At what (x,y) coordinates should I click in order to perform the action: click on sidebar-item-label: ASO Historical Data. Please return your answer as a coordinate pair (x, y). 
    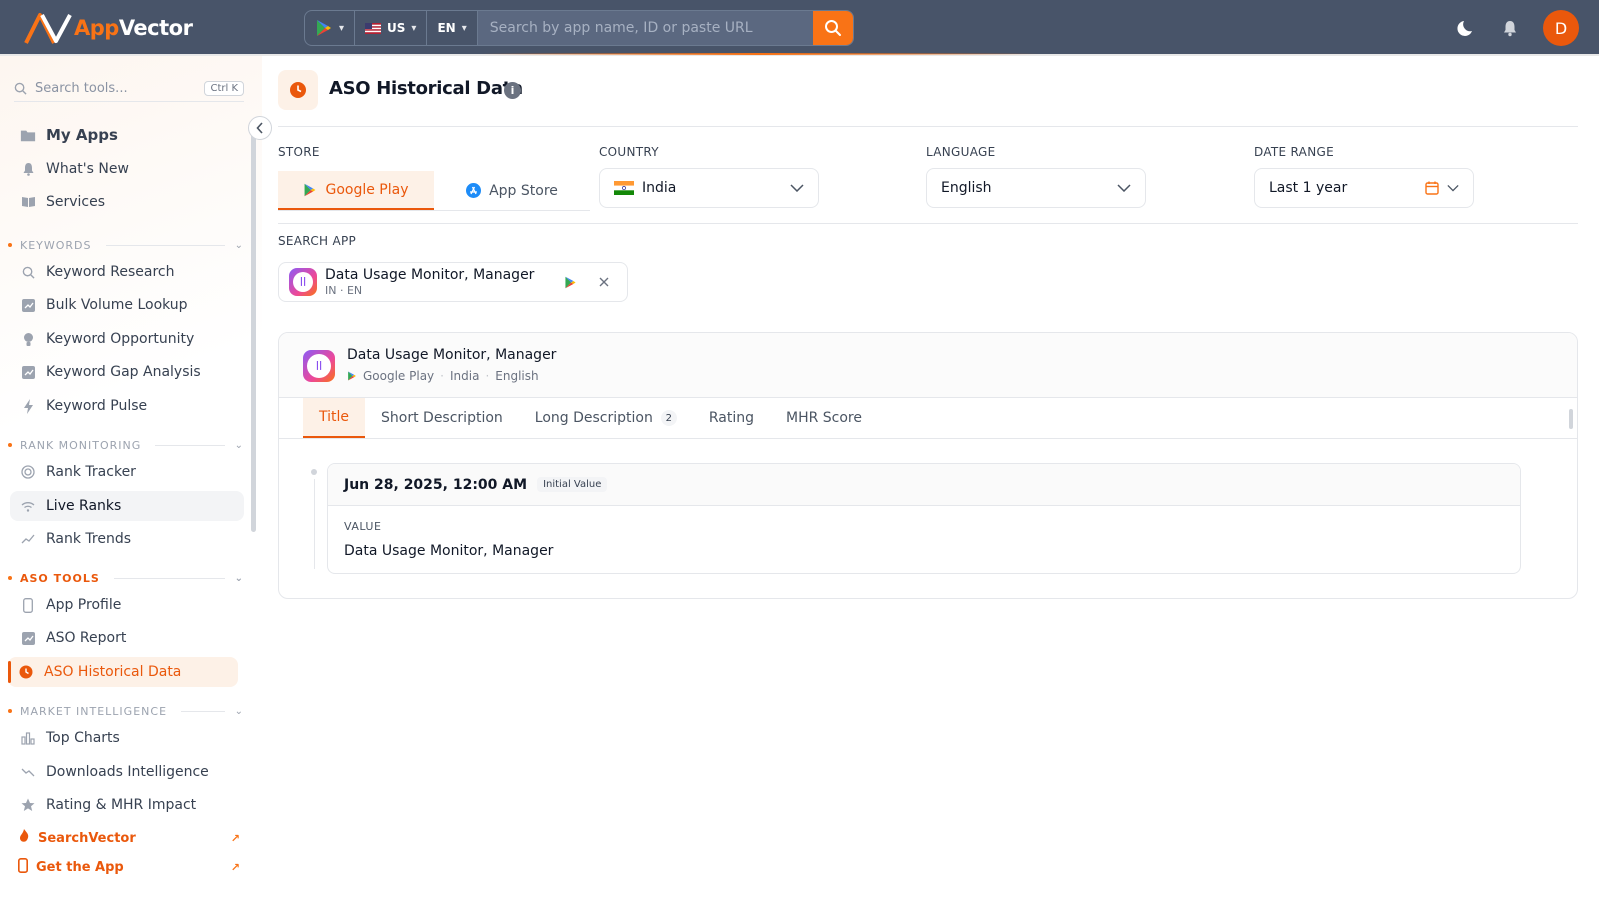
    Looking at the image, I should click on (113, 672).